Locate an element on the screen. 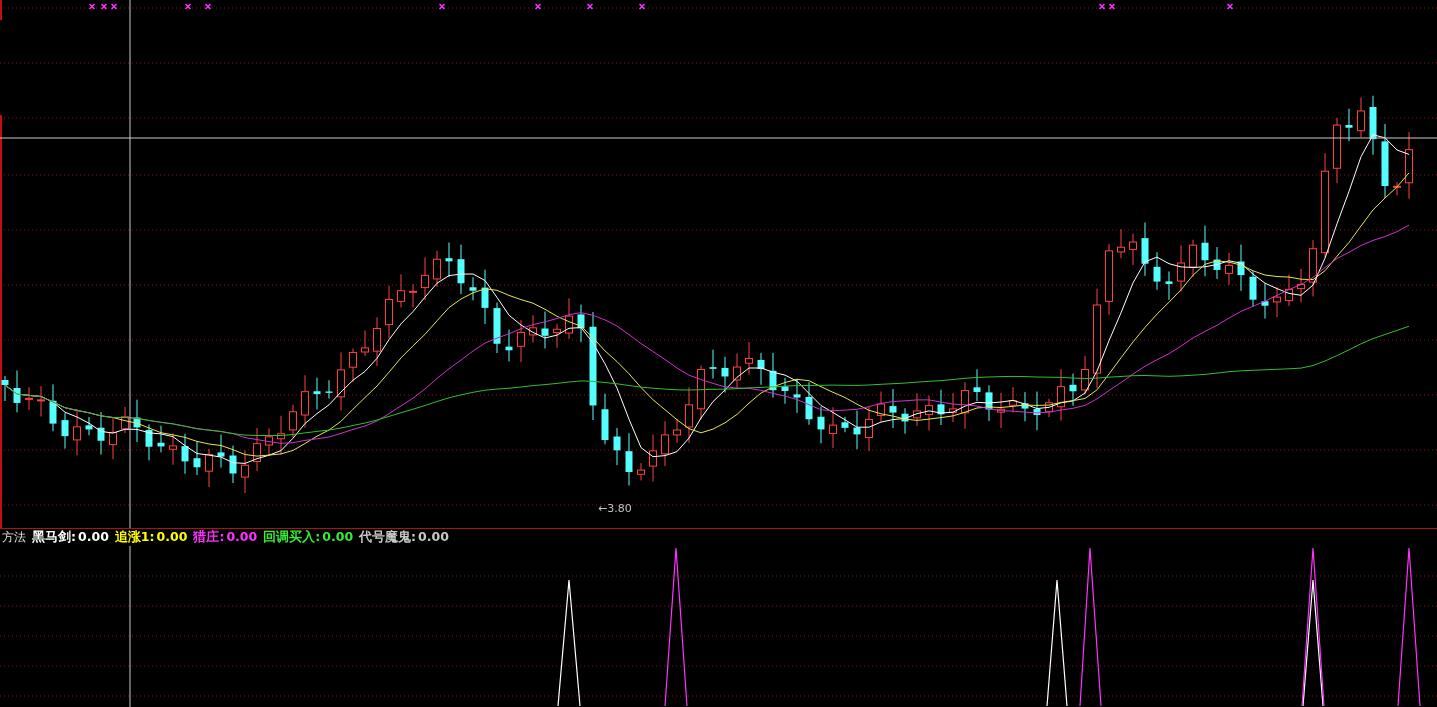  indicator-title: 方法 is located at coordinates (14, 537).